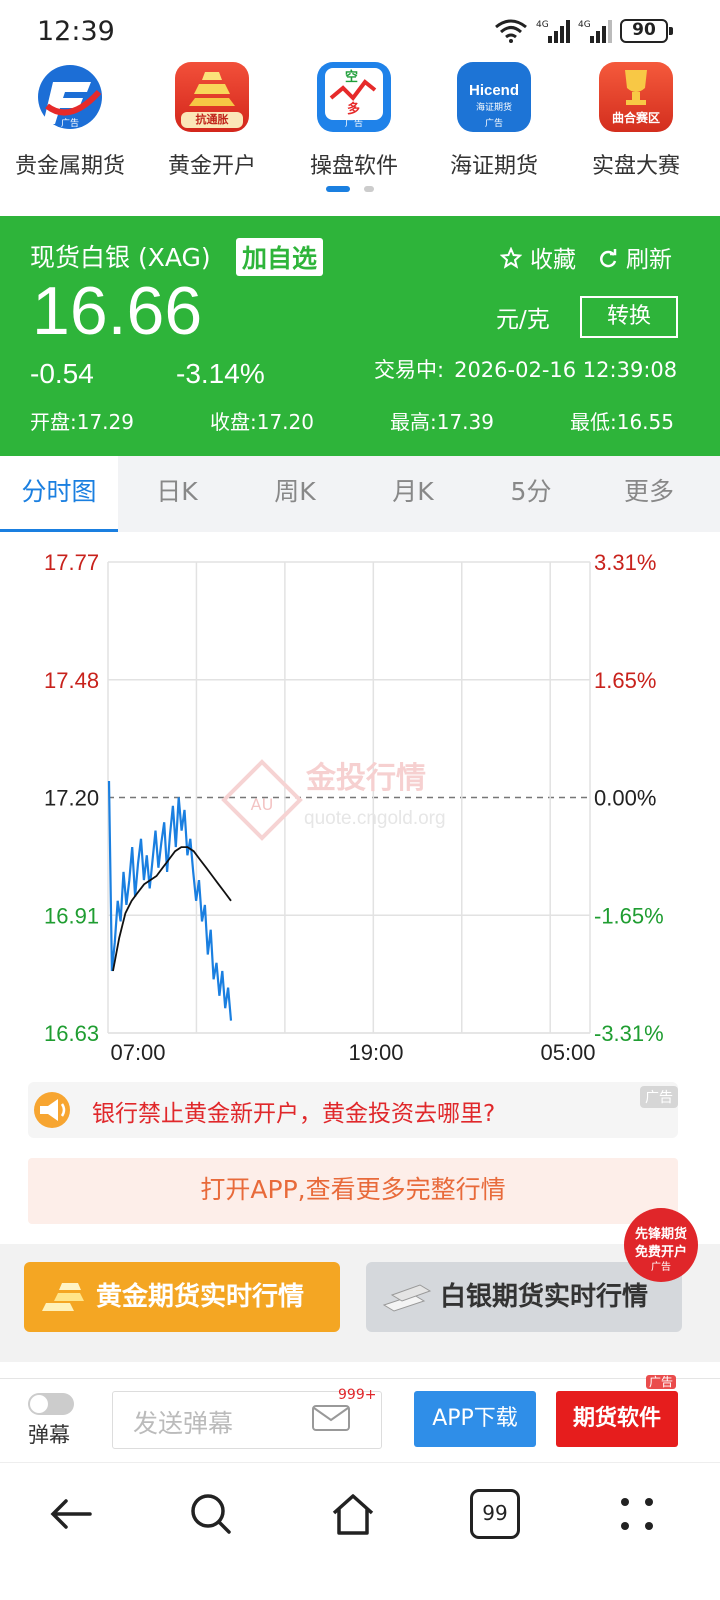 The width and height of the screenshot is (720, 1600). What do you see at coordinates (357, 1395) in the screenshot?
I see `message-badge: 999+` at bounding box center [357, 1395].